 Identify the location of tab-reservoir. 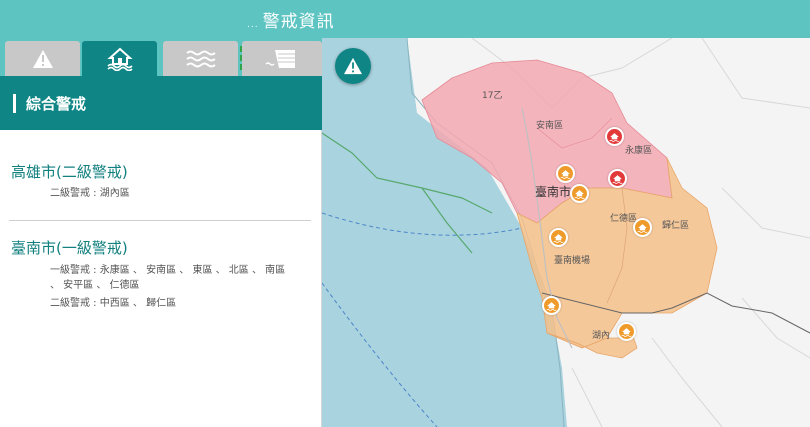
(282, 58).